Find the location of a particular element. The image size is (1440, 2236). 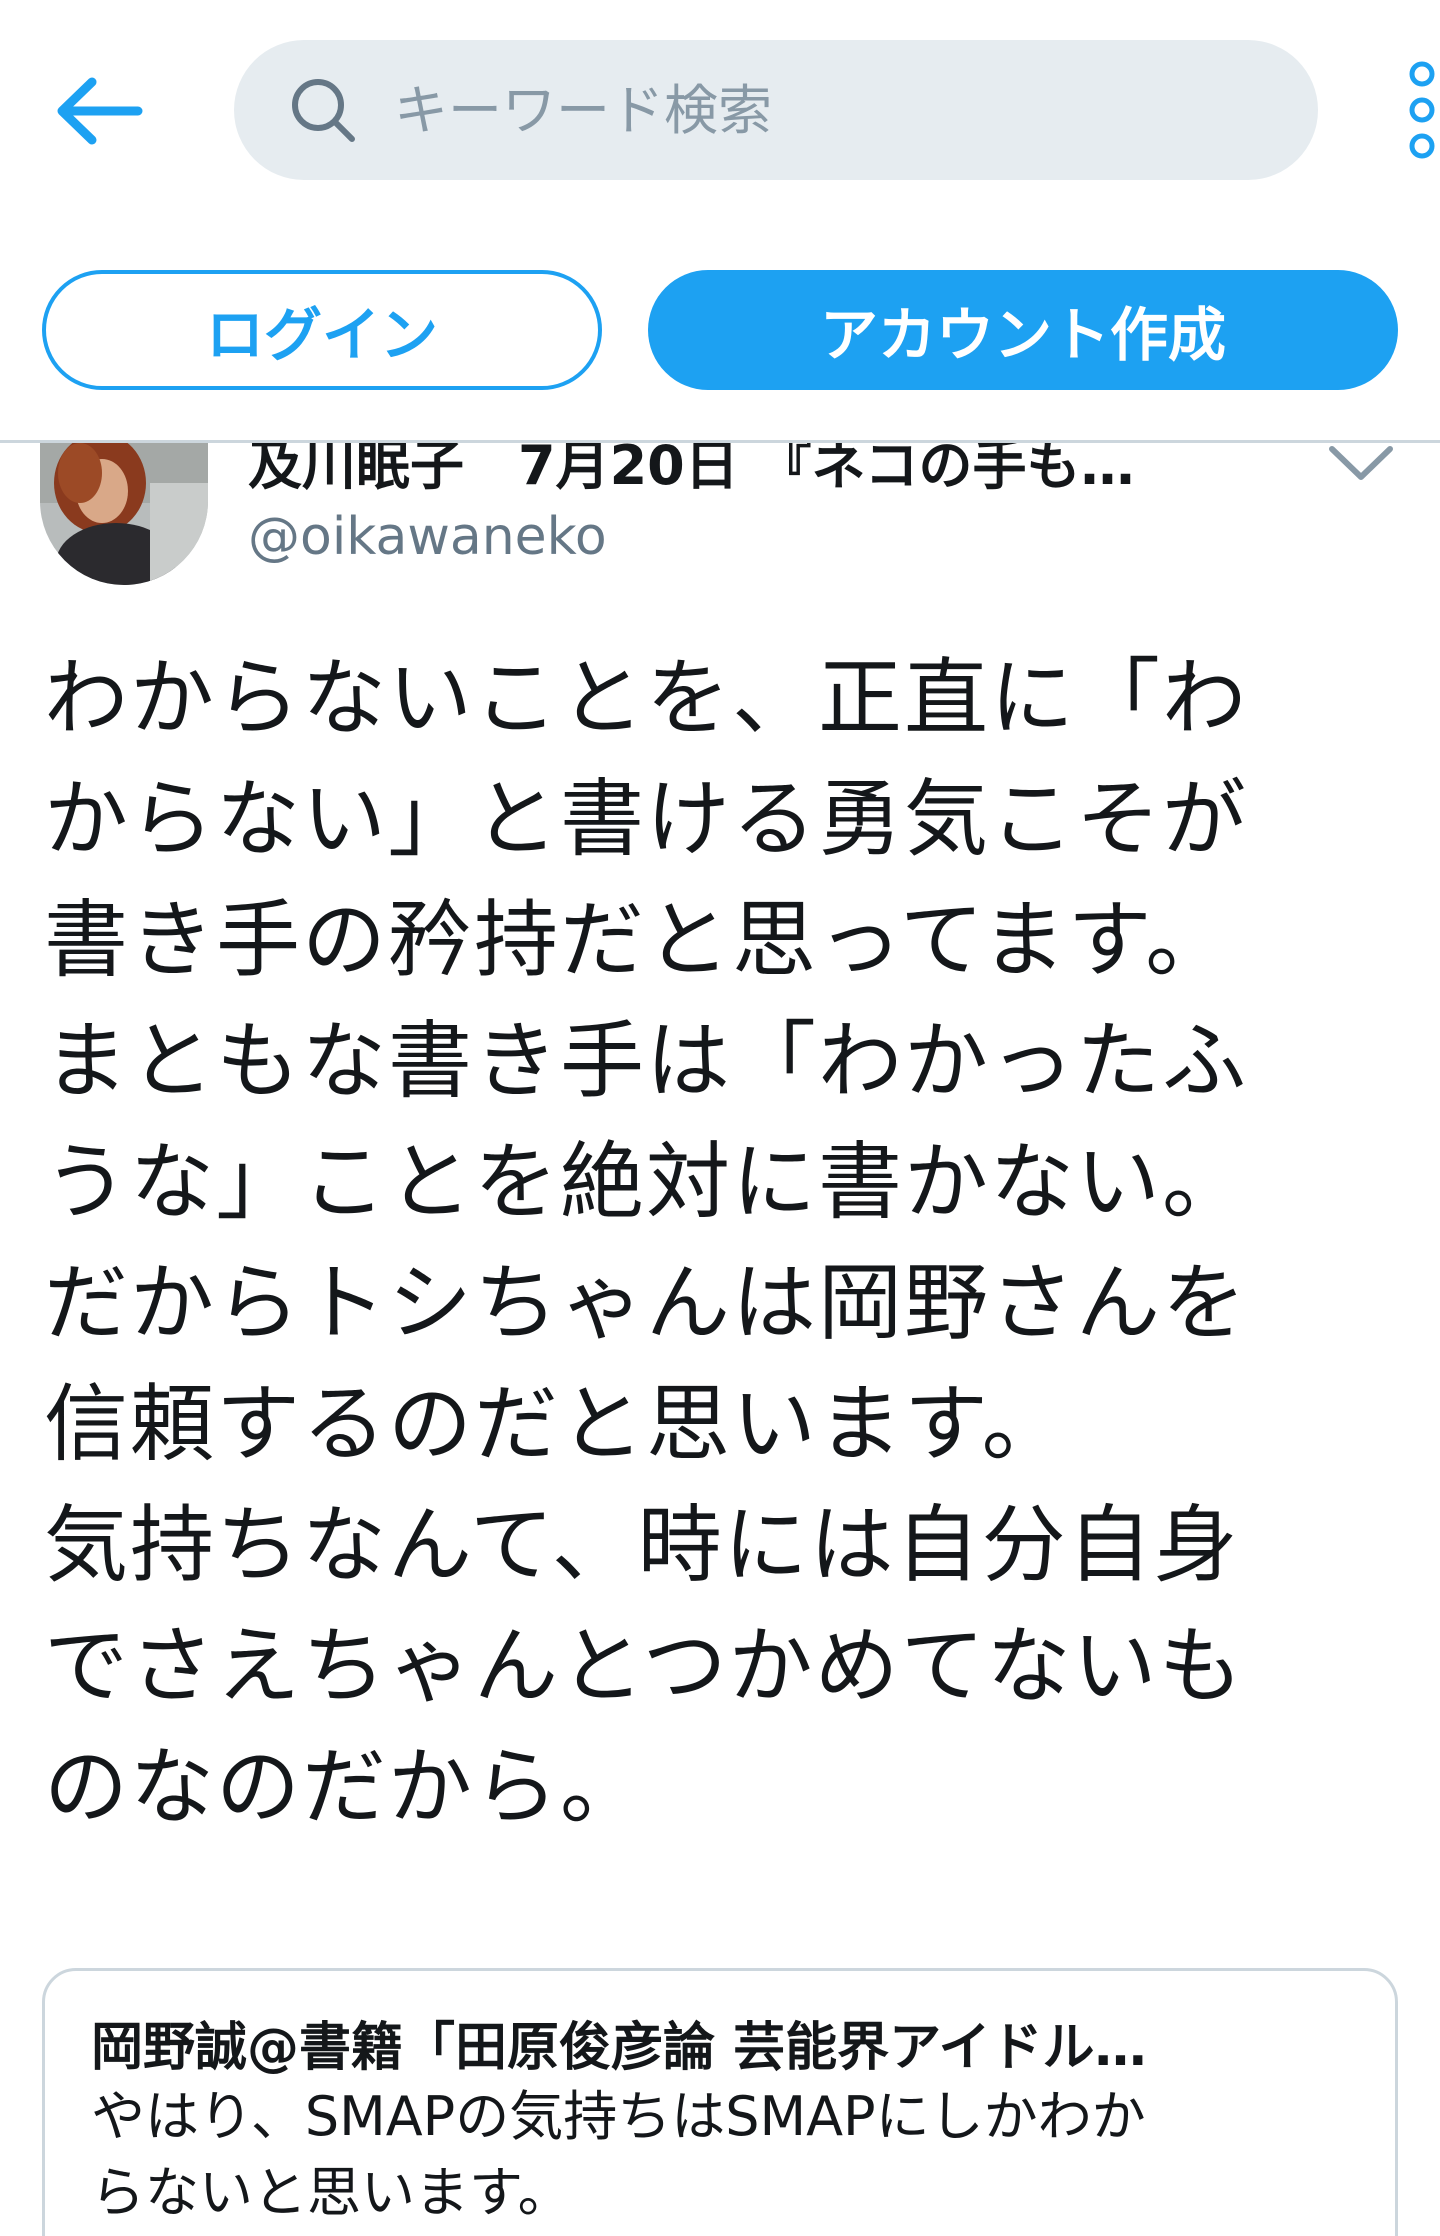

quoted-tweet-text: やはり、SMAPの気持ちはSMAPにしかわか らないと思います。 is located at coordinates (618, 2154).